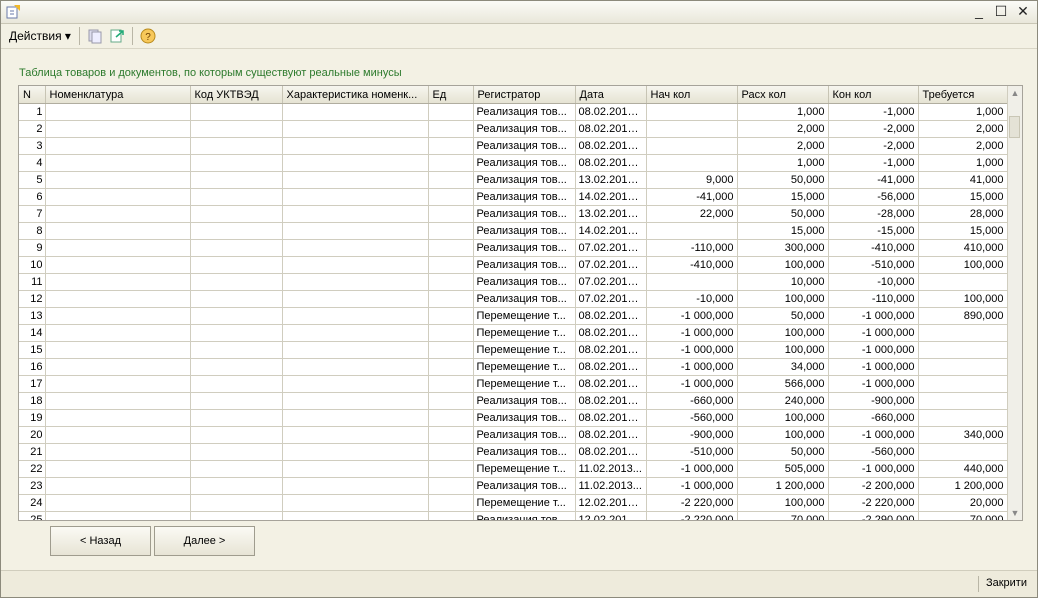 The width and height of the screenshot is (1038, 598). Describe the element at coordinates (117, 36) in the screenshot. I see `export-icon` at that location.